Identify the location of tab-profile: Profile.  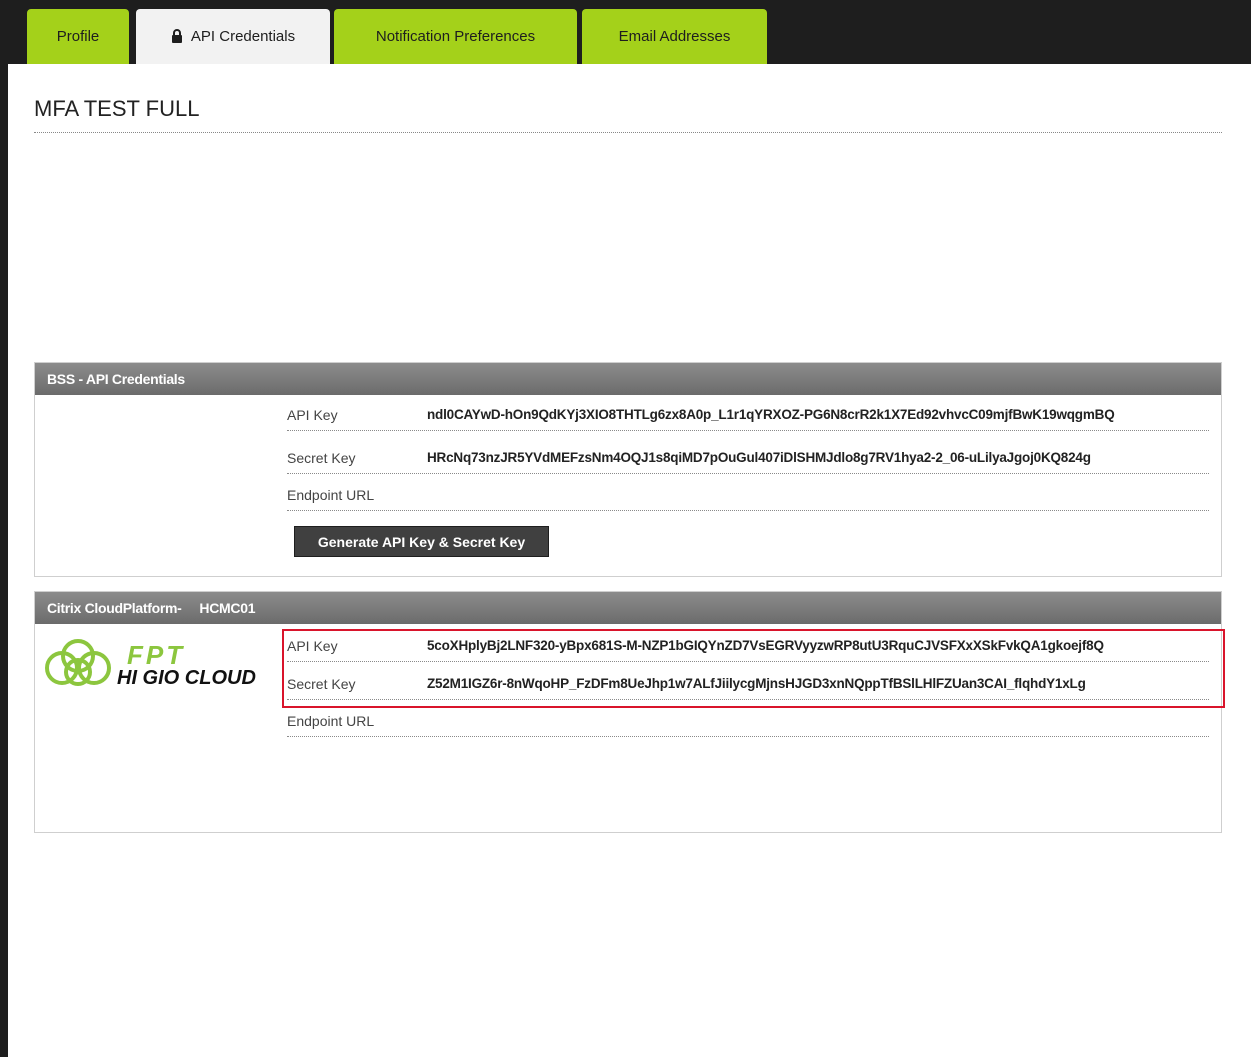
(78, 36).